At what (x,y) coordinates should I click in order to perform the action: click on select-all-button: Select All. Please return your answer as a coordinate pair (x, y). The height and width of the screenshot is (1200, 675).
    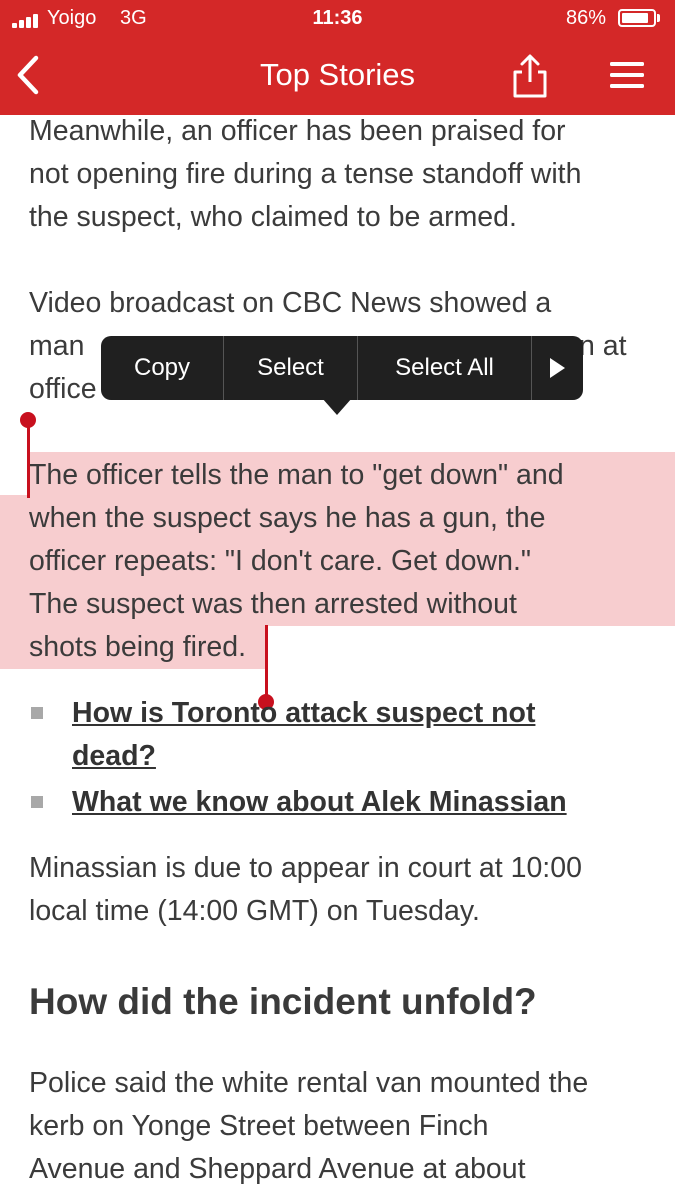
    Looking at the image, I should click on (444, 368).